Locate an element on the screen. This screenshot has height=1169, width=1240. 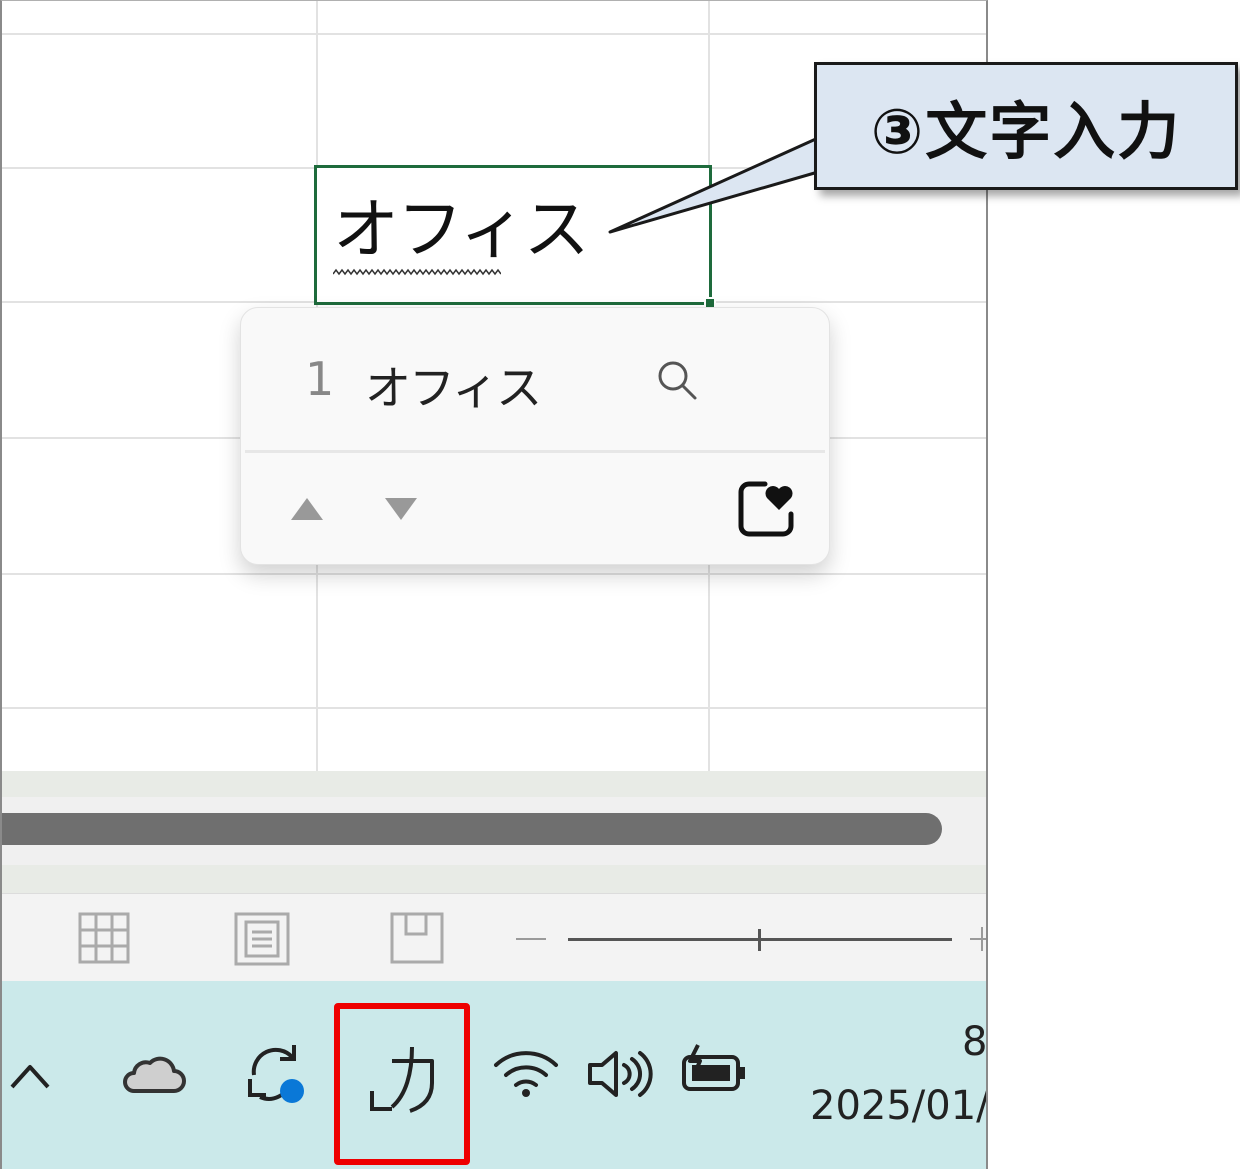
annotation-callout: ③文字入力 is located at coordinates (1026, 126).